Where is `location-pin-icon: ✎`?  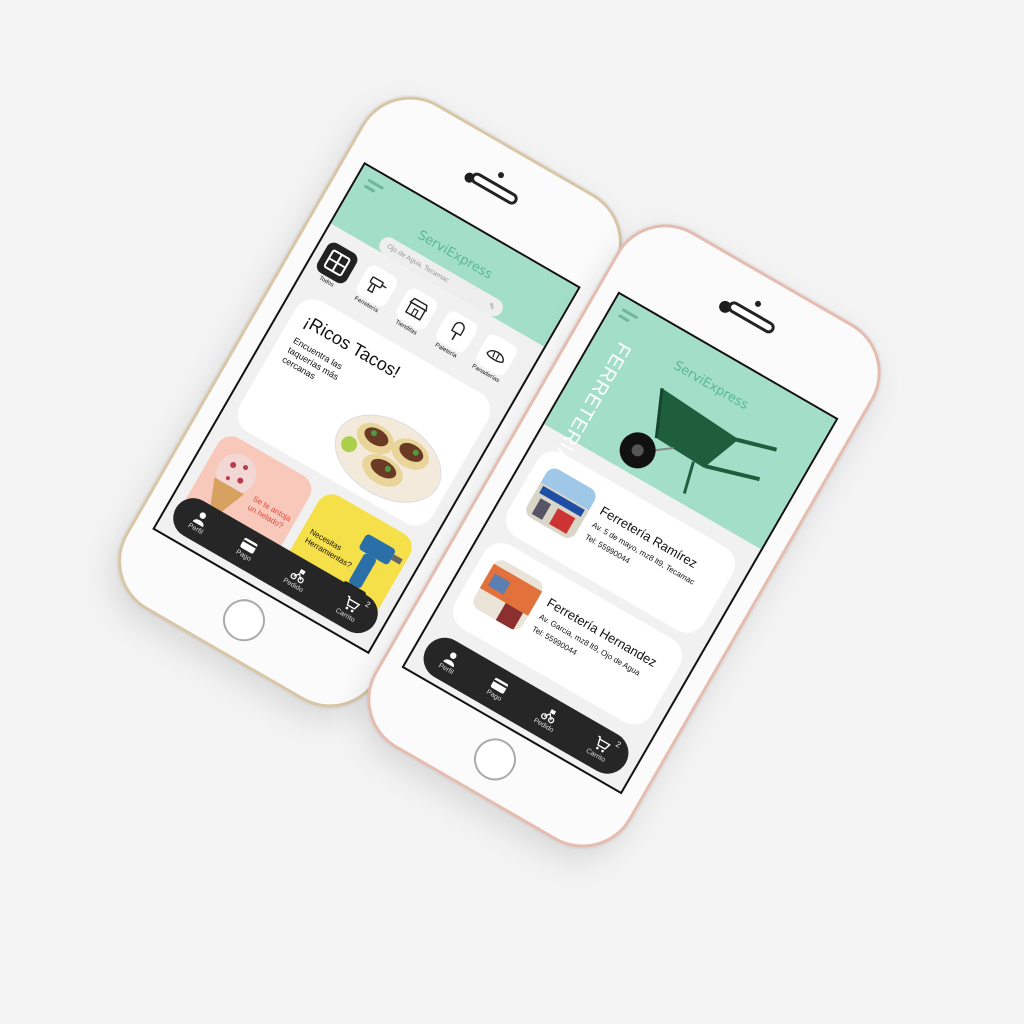
location-pin-icon: ✎ is located at coordinates (492, 306).